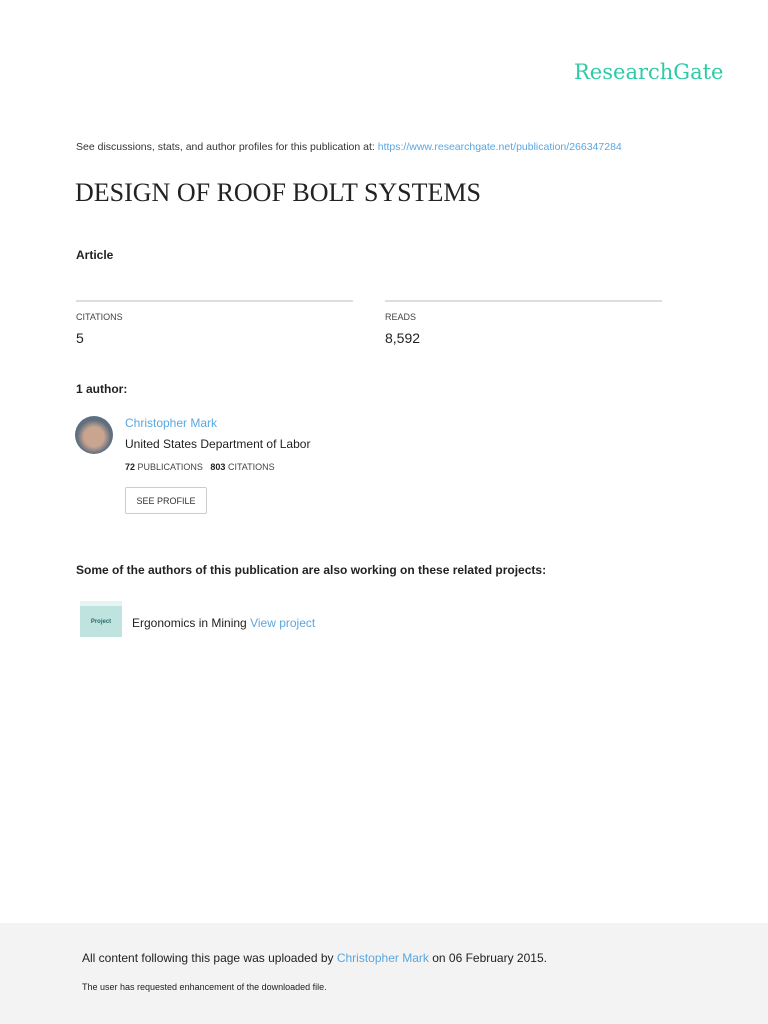 This screenshot has height=1024, width=768. I want to click on researchgate-logo: ResearchGate, so click(648, 72).